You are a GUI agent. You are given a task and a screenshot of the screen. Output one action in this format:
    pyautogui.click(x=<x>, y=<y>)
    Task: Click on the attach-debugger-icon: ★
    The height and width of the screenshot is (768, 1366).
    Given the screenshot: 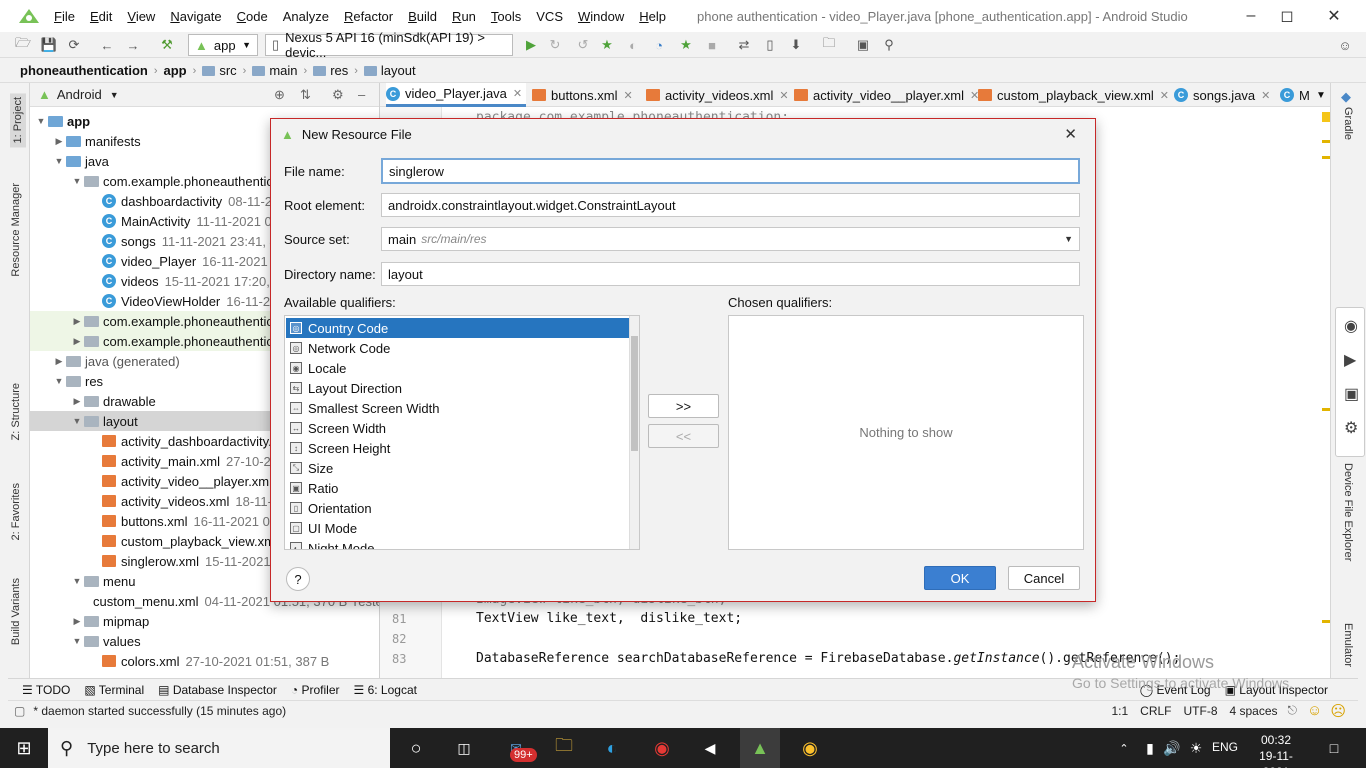 What is the action you would take?
    pyautogui.click(x=686, y=45)
    